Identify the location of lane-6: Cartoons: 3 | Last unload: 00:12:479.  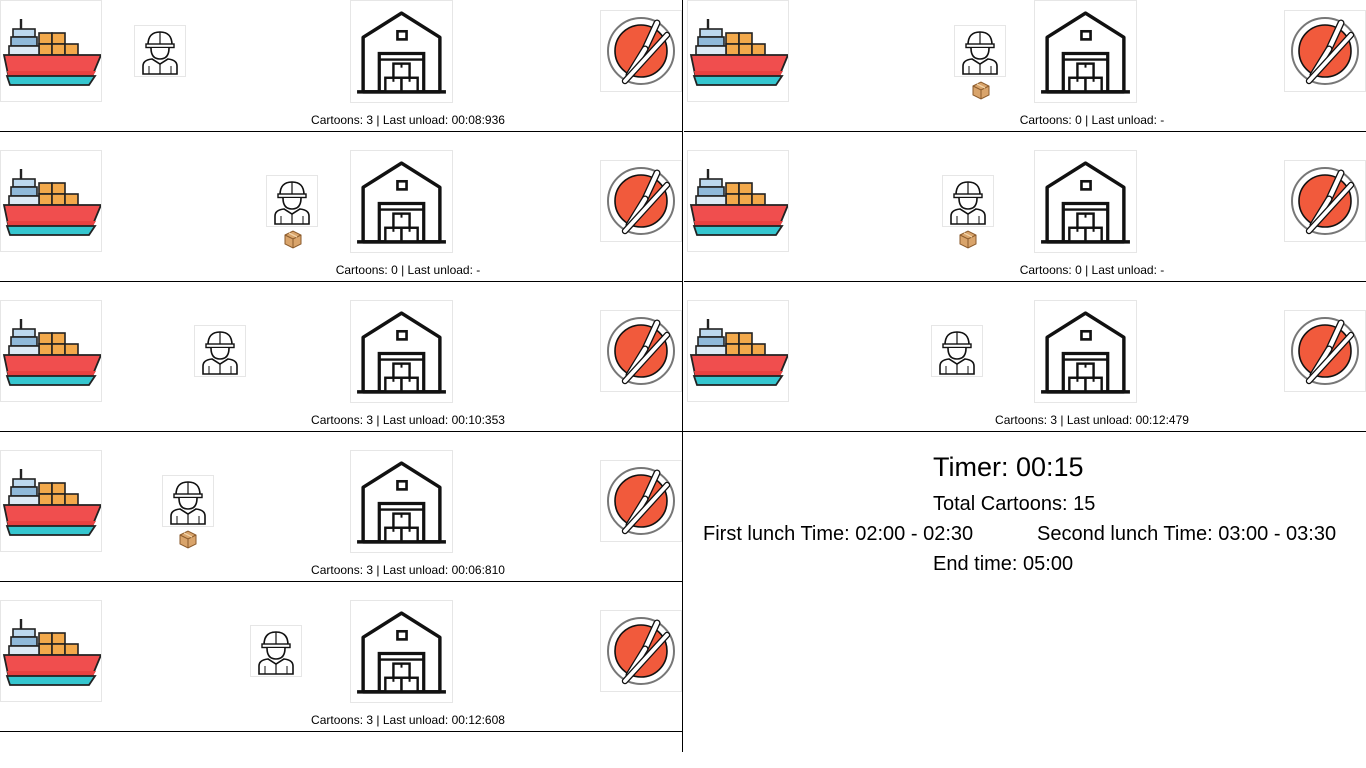
(1025, 375).